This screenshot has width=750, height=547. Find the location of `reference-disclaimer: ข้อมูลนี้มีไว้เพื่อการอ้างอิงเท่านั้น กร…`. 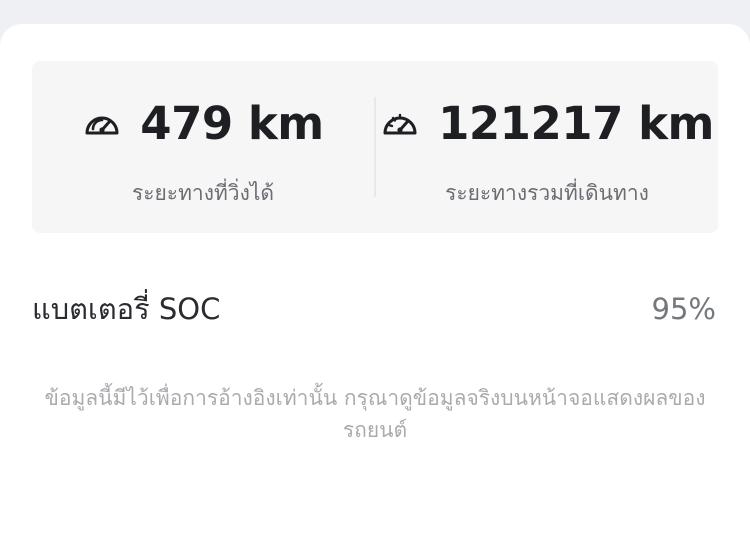

reference-disclaimer: ข้อมูลนี้มีไว้เพื่อการอ้างอิงเท่านั้น กร… is located at coordinates (375, 414).